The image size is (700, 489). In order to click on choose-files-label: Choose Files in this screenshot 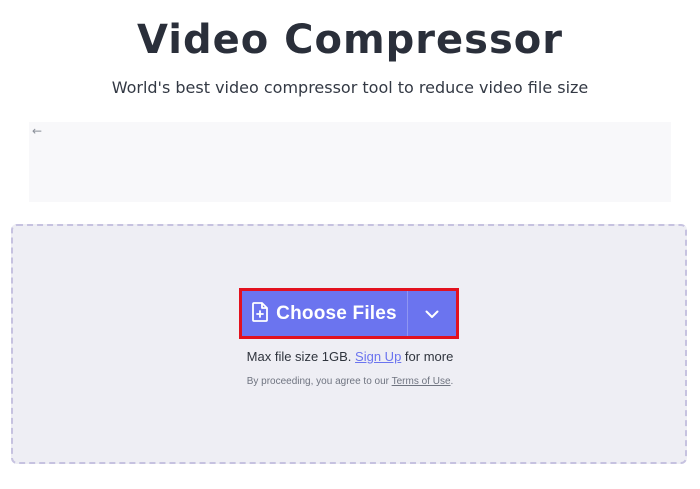, I will do `click(336, 313)`.